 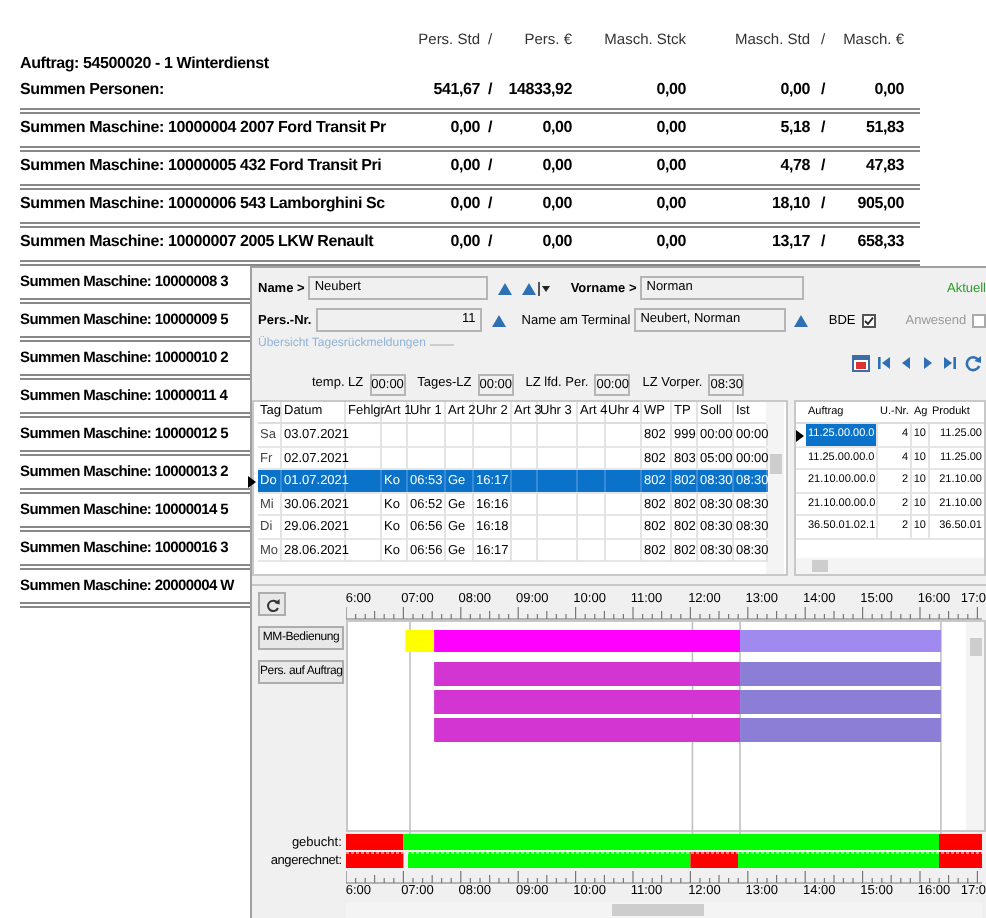 I want to click on value-cell-text: 14833,92, so click(x=539, y=90).